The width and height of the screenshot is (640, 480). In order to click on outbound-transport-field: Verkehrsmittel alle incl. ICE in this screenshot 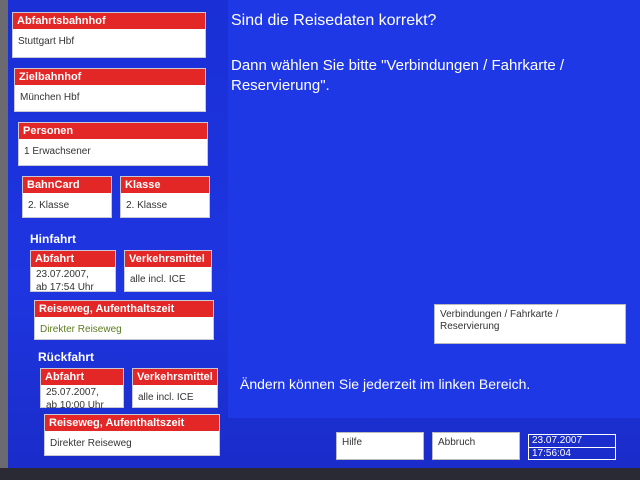, I will do `click(168, 271)`.